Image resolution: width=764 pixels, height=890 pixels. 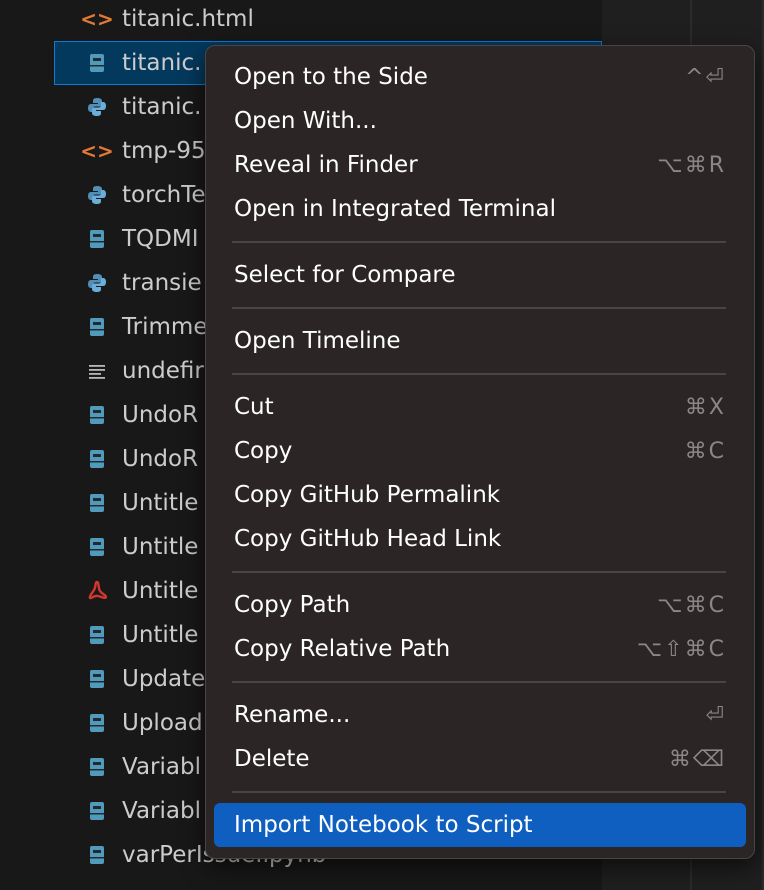 What do you see at coordinates (164, 679) in the screenshot?
I see `file-name: Update` at bounding box center [164, 679].